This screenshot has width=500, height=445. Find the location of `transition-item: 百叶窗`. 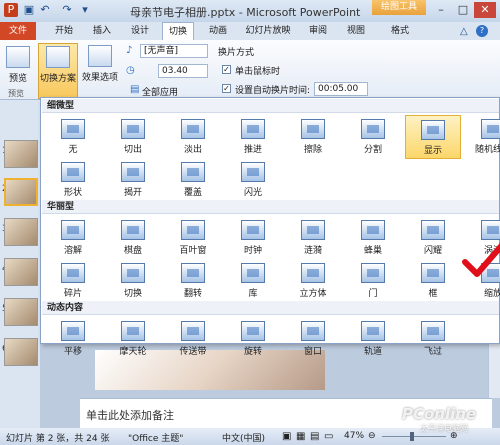

transition-item: 百叶窗 is located at coordinates (193, 238).